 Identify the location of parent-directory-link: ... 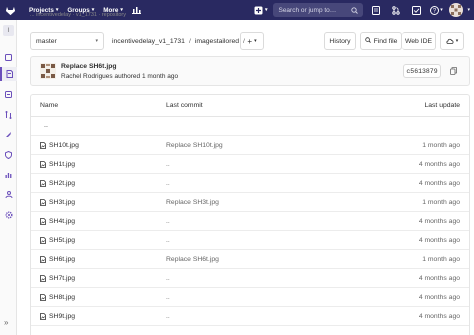
(46, 125).